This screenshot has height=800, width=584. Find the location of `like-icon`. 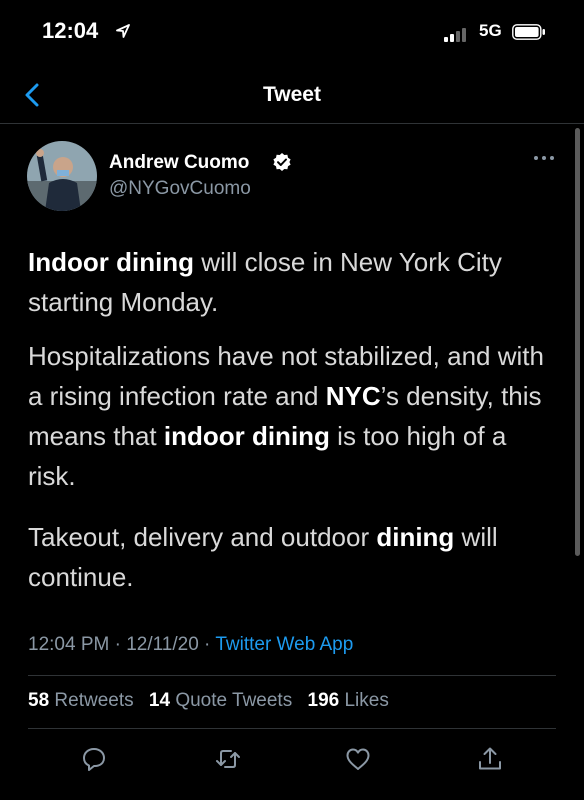

like-icon is located at coordinates (358, 759).